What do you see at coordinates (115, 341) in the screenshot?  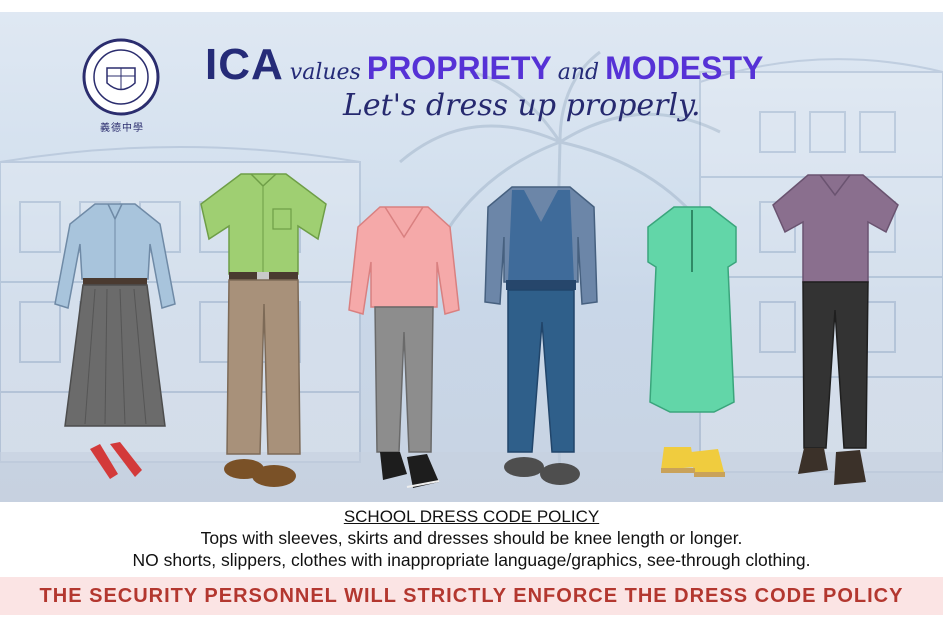 I see `outfit-blouse-skirt` at bounding box center [115, 341].